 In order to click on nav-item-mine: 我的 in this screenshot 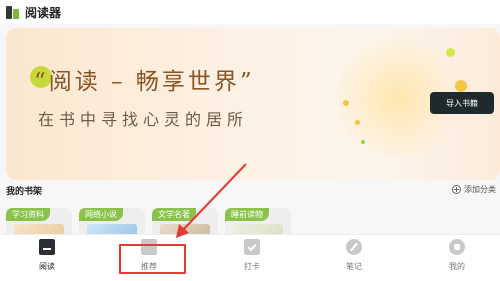, I will do `click(457, 259)`.